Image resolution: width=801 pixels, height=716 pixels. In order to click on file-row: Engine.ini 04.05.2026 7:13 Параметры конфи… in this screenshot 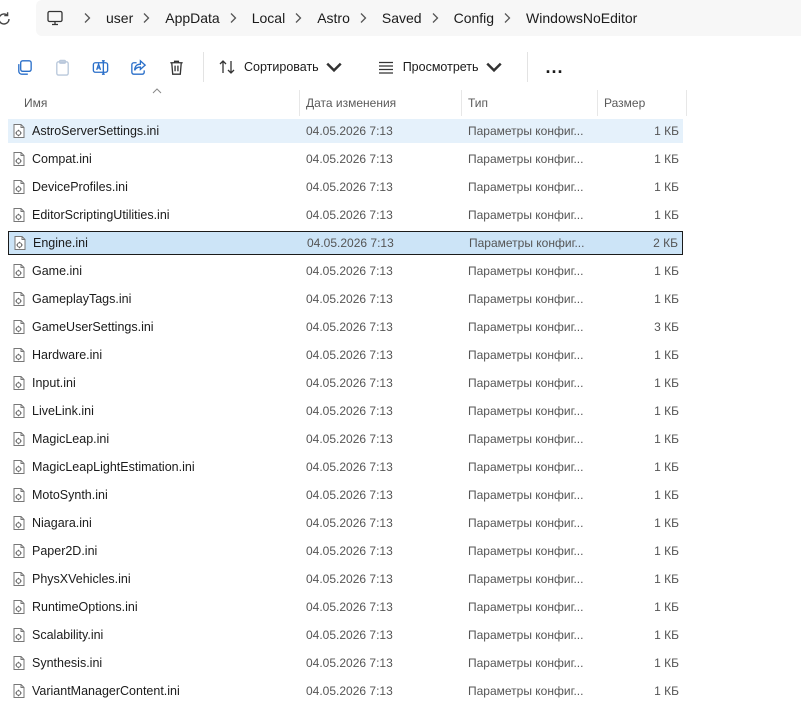, I will do `click(345, 243)`.